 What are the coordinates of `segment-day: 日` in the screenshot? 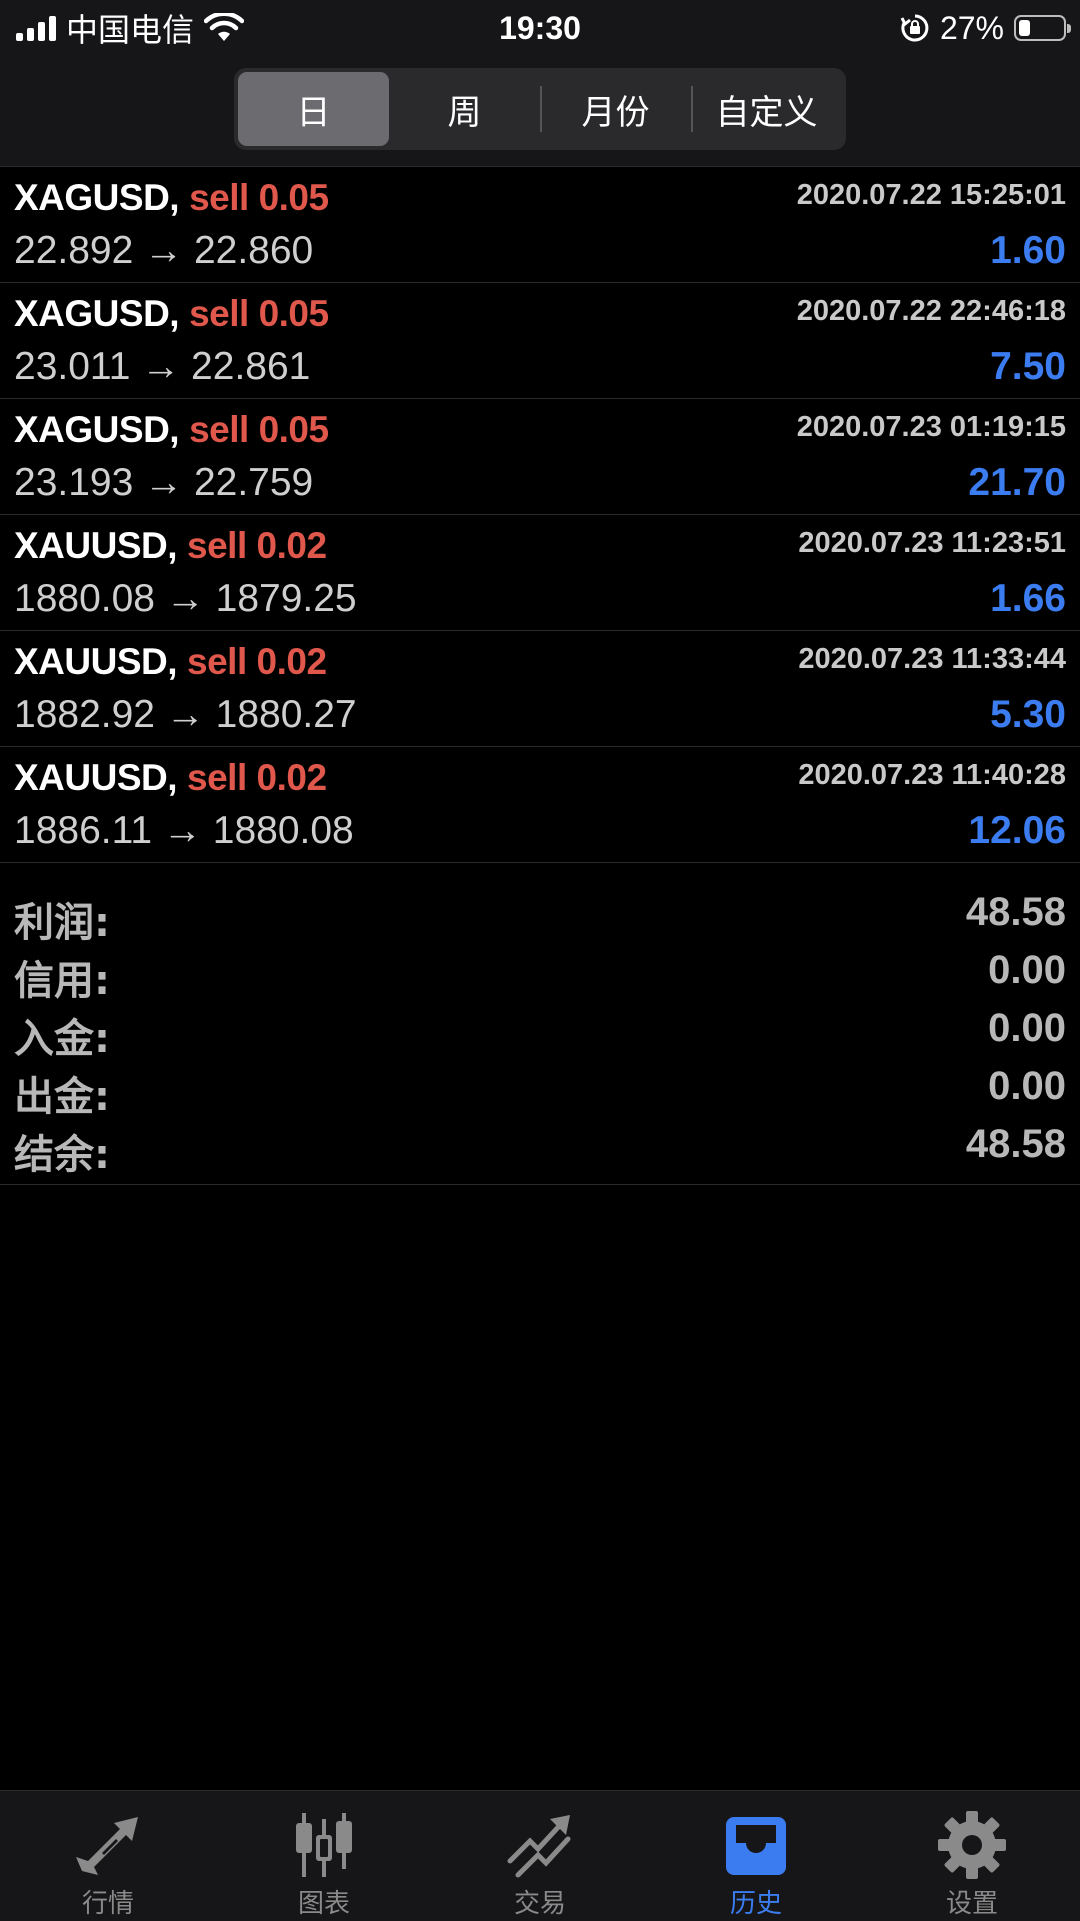 It's located at (313, 109).